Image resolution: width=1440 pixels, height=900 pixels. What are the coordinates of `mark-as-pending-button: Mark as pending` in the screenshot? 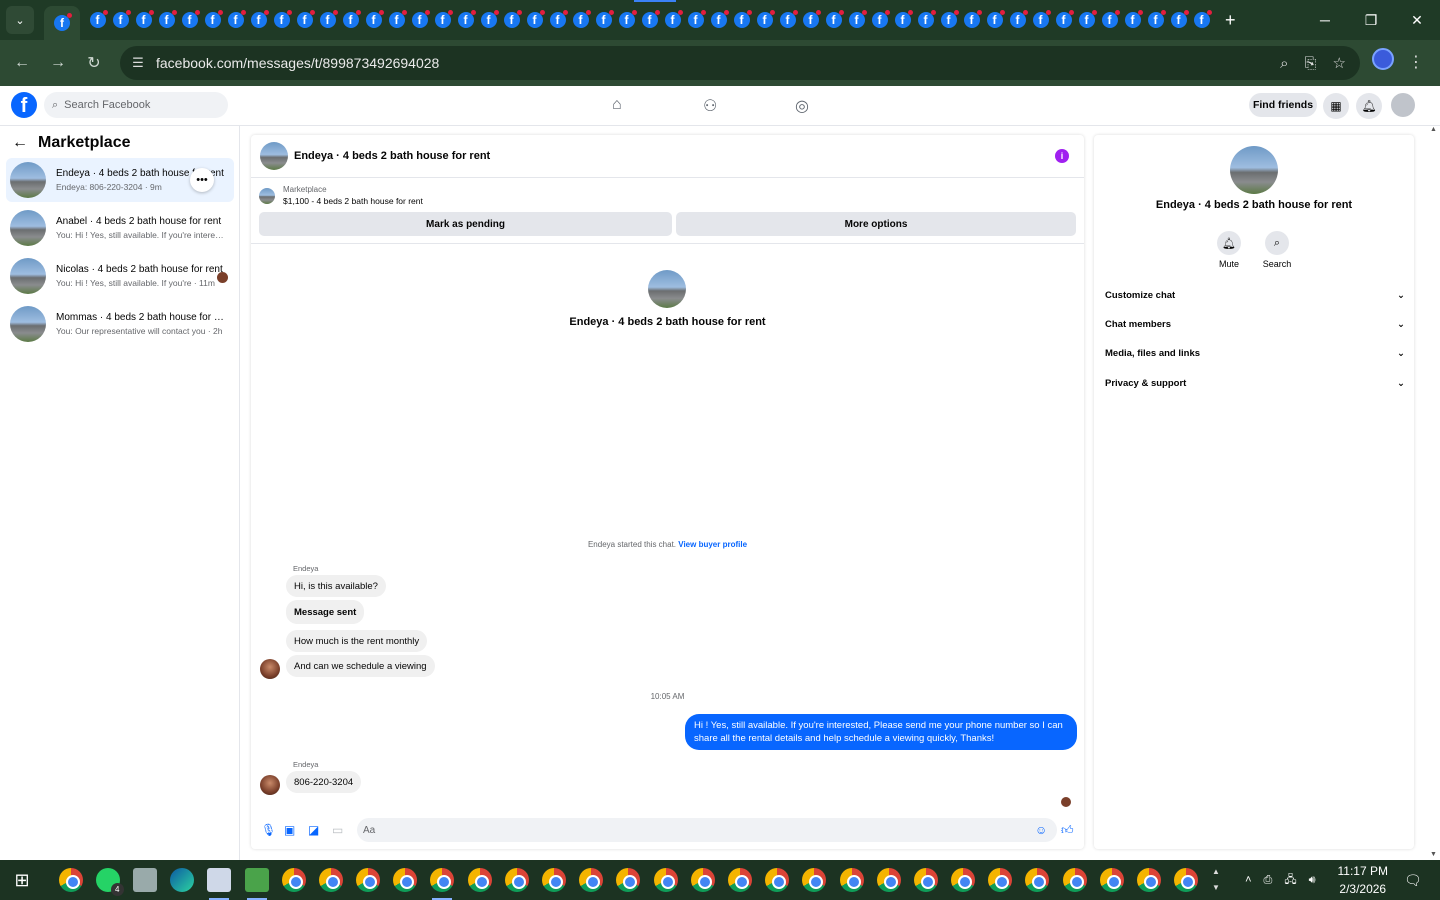 It's located at (465, 224).